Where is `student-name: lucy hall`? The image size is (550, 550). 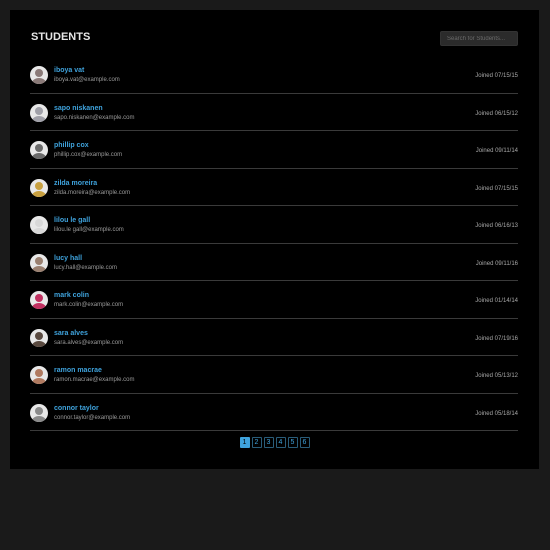 student-name: lucy hall is located at coordinates (68, 259).